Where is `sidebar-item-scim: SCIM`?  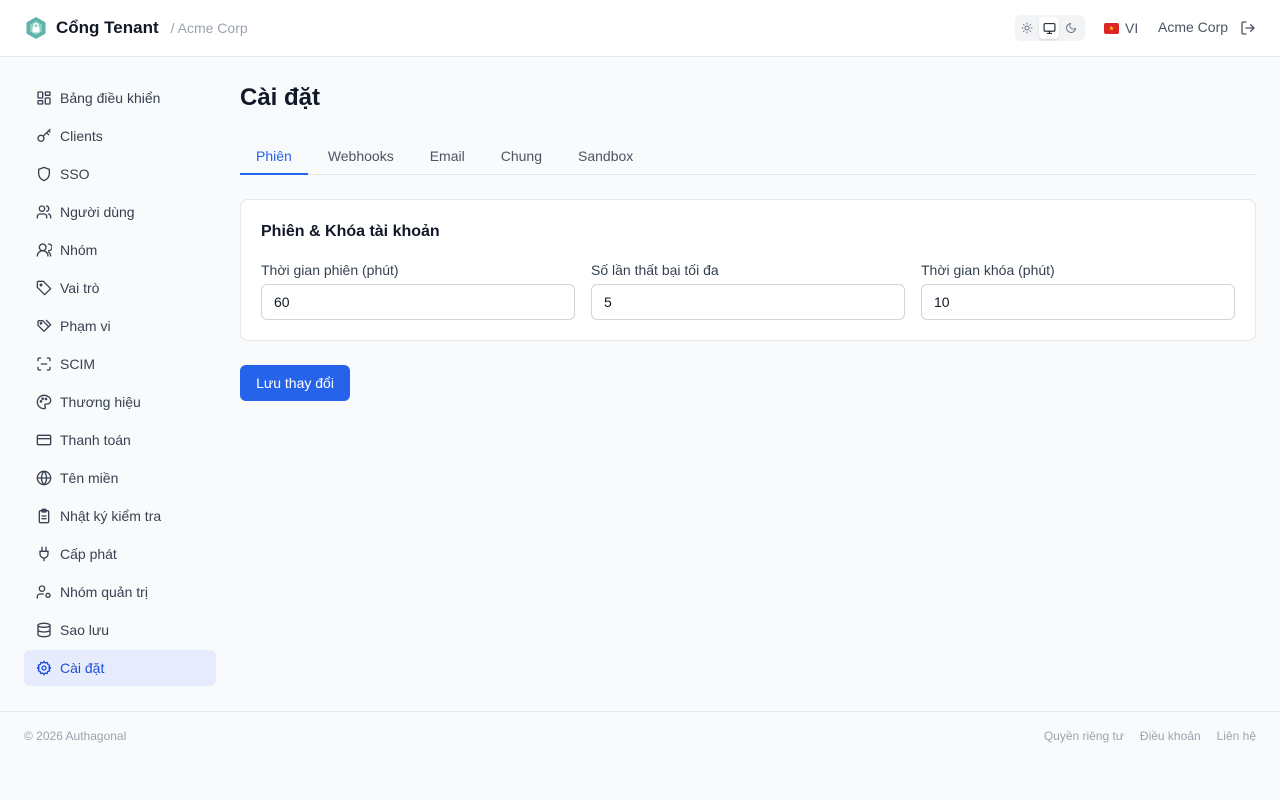
sidebar-item-scim: SCIM is located at coordinates (120, 364).